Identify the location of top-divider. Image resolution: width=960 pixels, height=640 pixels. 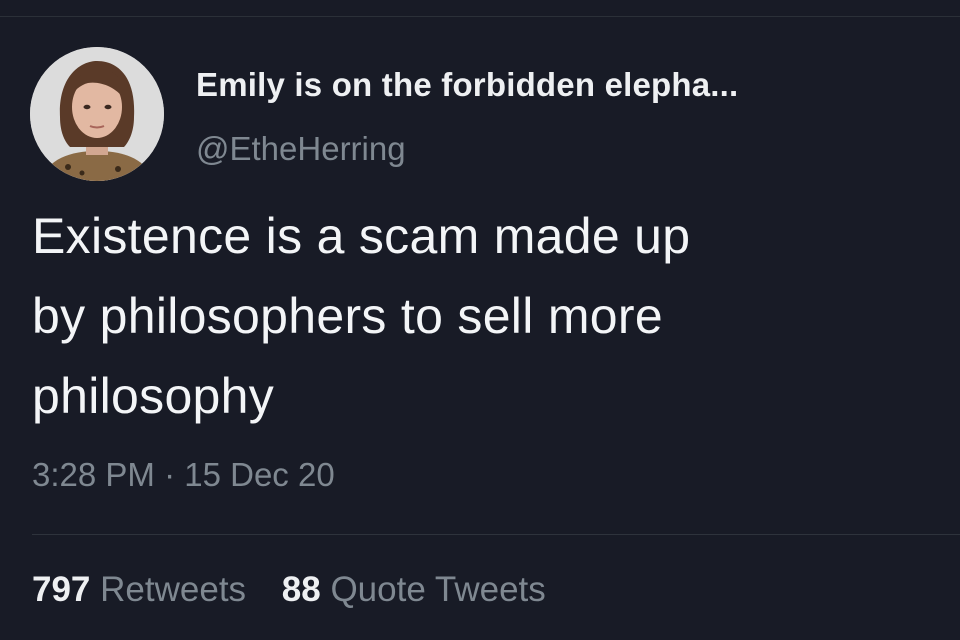
(480, 16).